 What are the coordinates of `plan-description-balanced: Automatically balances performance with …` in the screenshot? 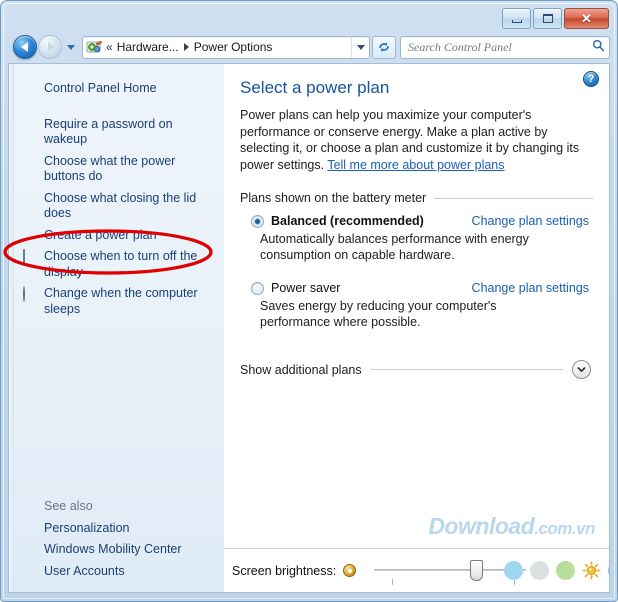 It's located at (394, 247).